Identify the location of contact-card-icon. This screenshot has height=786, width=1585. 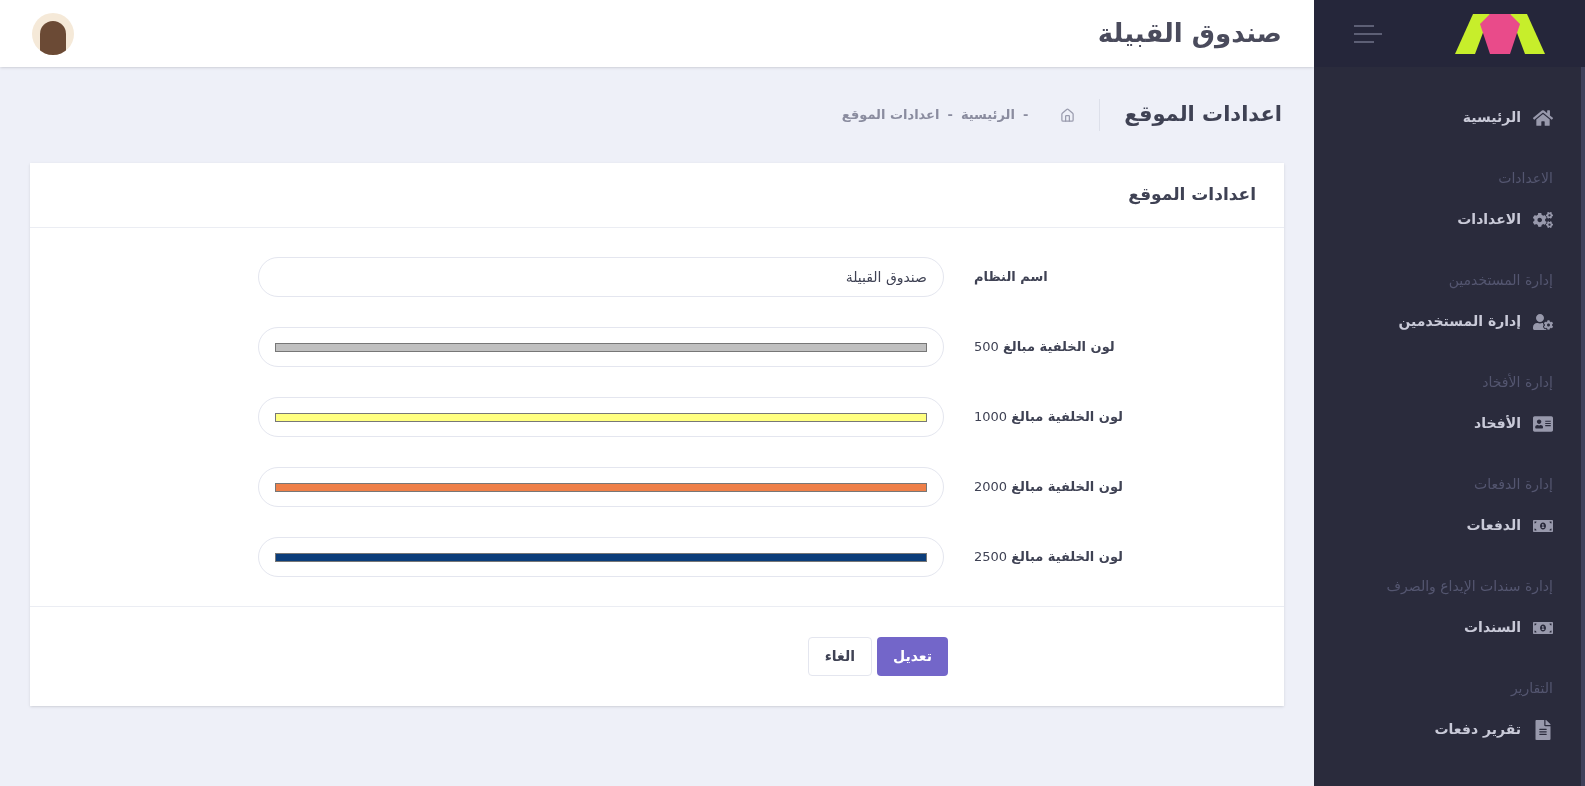
(1543, 423).